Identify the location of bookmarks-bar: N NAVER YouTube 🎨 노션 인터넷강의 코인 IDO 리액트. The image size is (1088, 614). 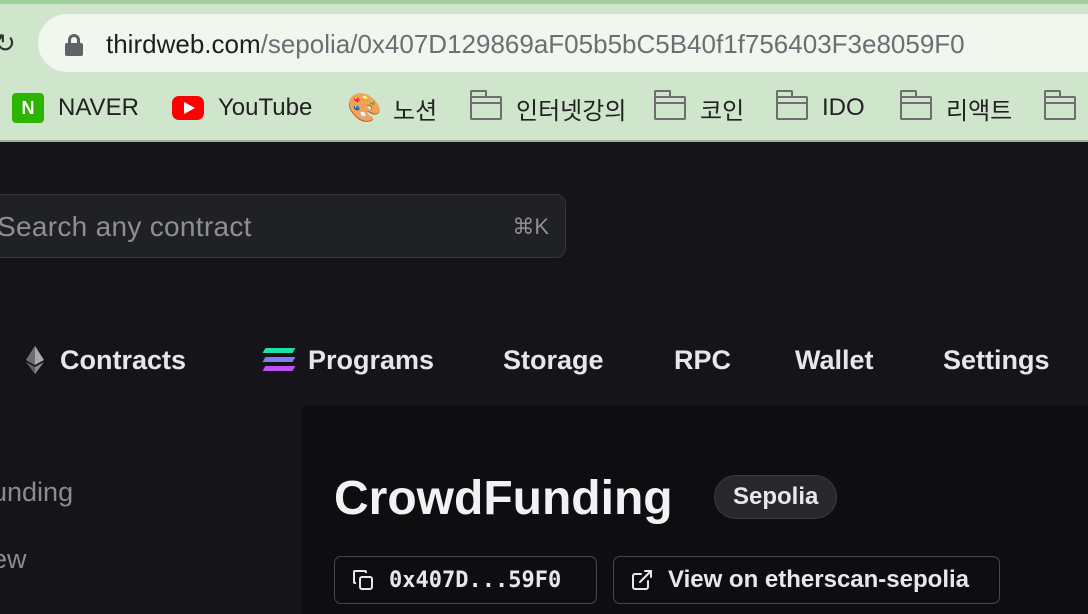
(544, 108).